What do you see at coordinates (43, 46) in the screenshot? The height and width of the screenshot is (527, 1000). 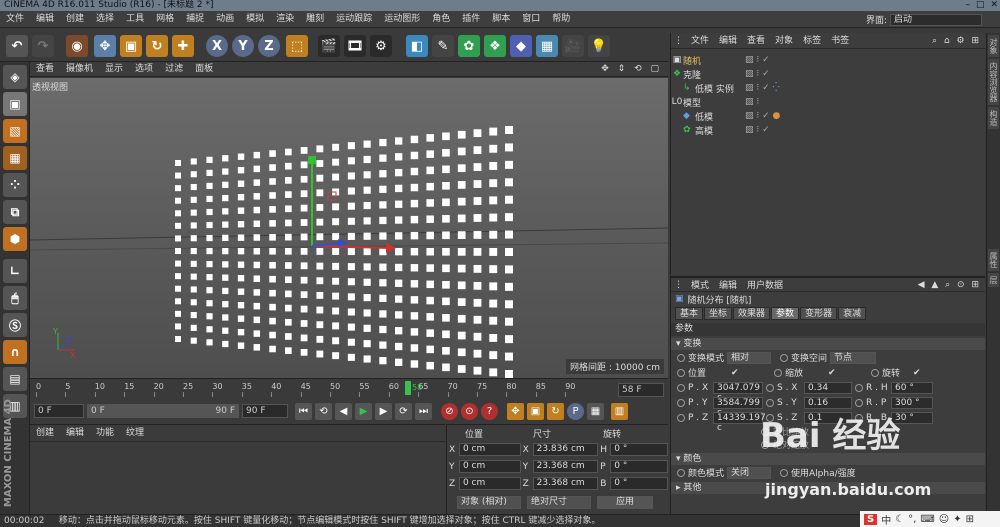 I see `redo-icon: ↷` at bounding box center [43, 46].